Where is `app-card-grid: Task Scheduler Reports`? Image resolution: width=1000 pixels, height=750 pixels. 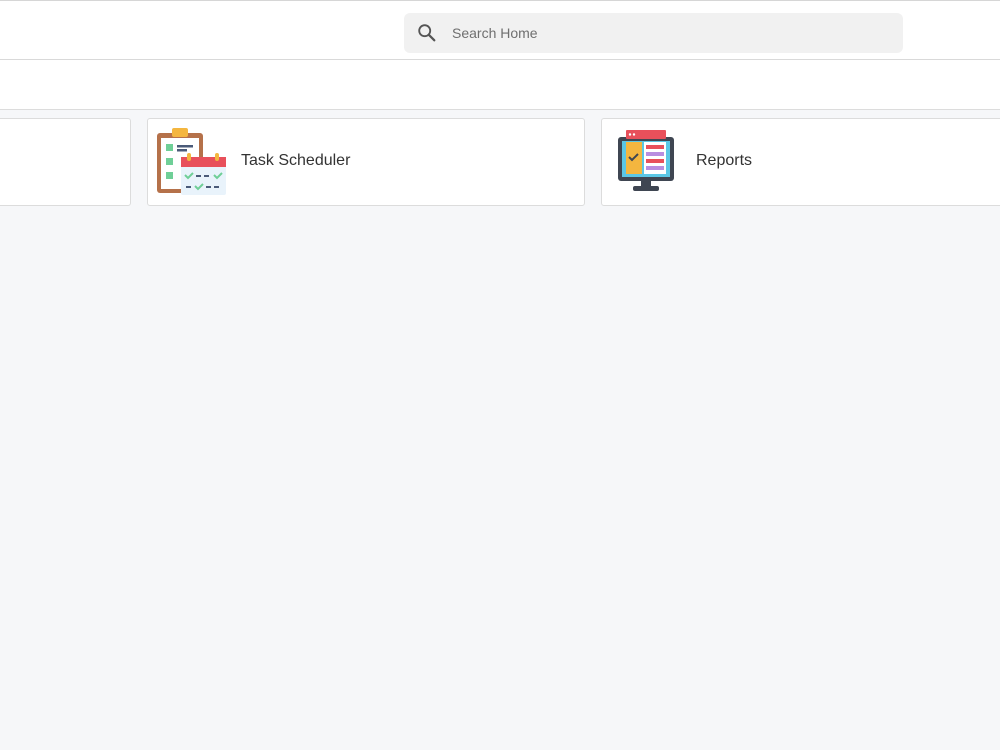 app-card-grid: Task Scheduler Reports is located at coordinates (500, 163).